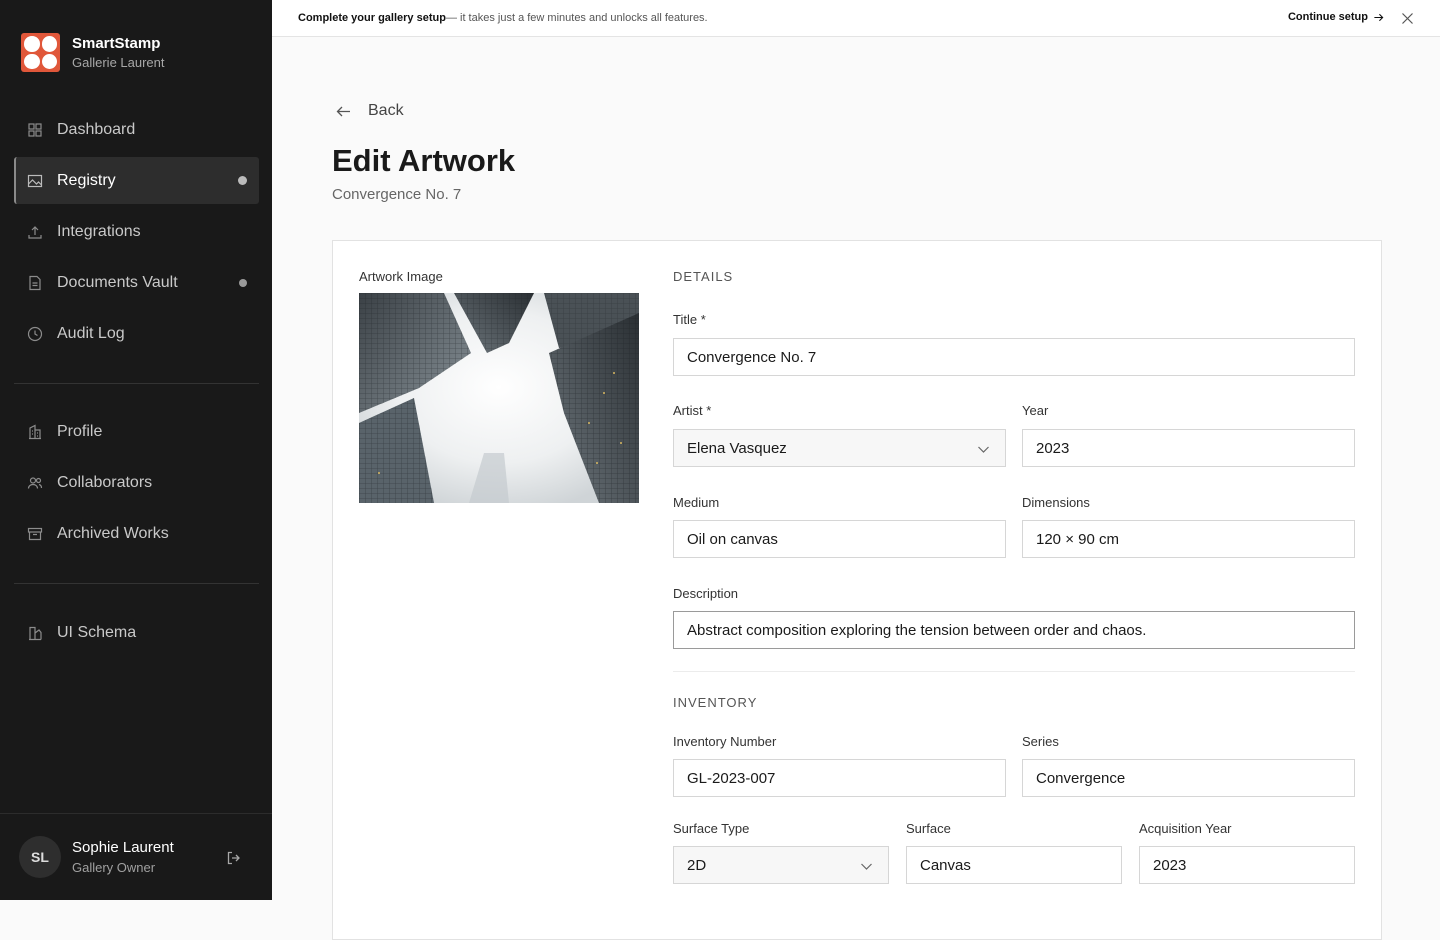 This screenshot has height=940, width=1440. I want to click on back-label: Back, so click(386, 110).